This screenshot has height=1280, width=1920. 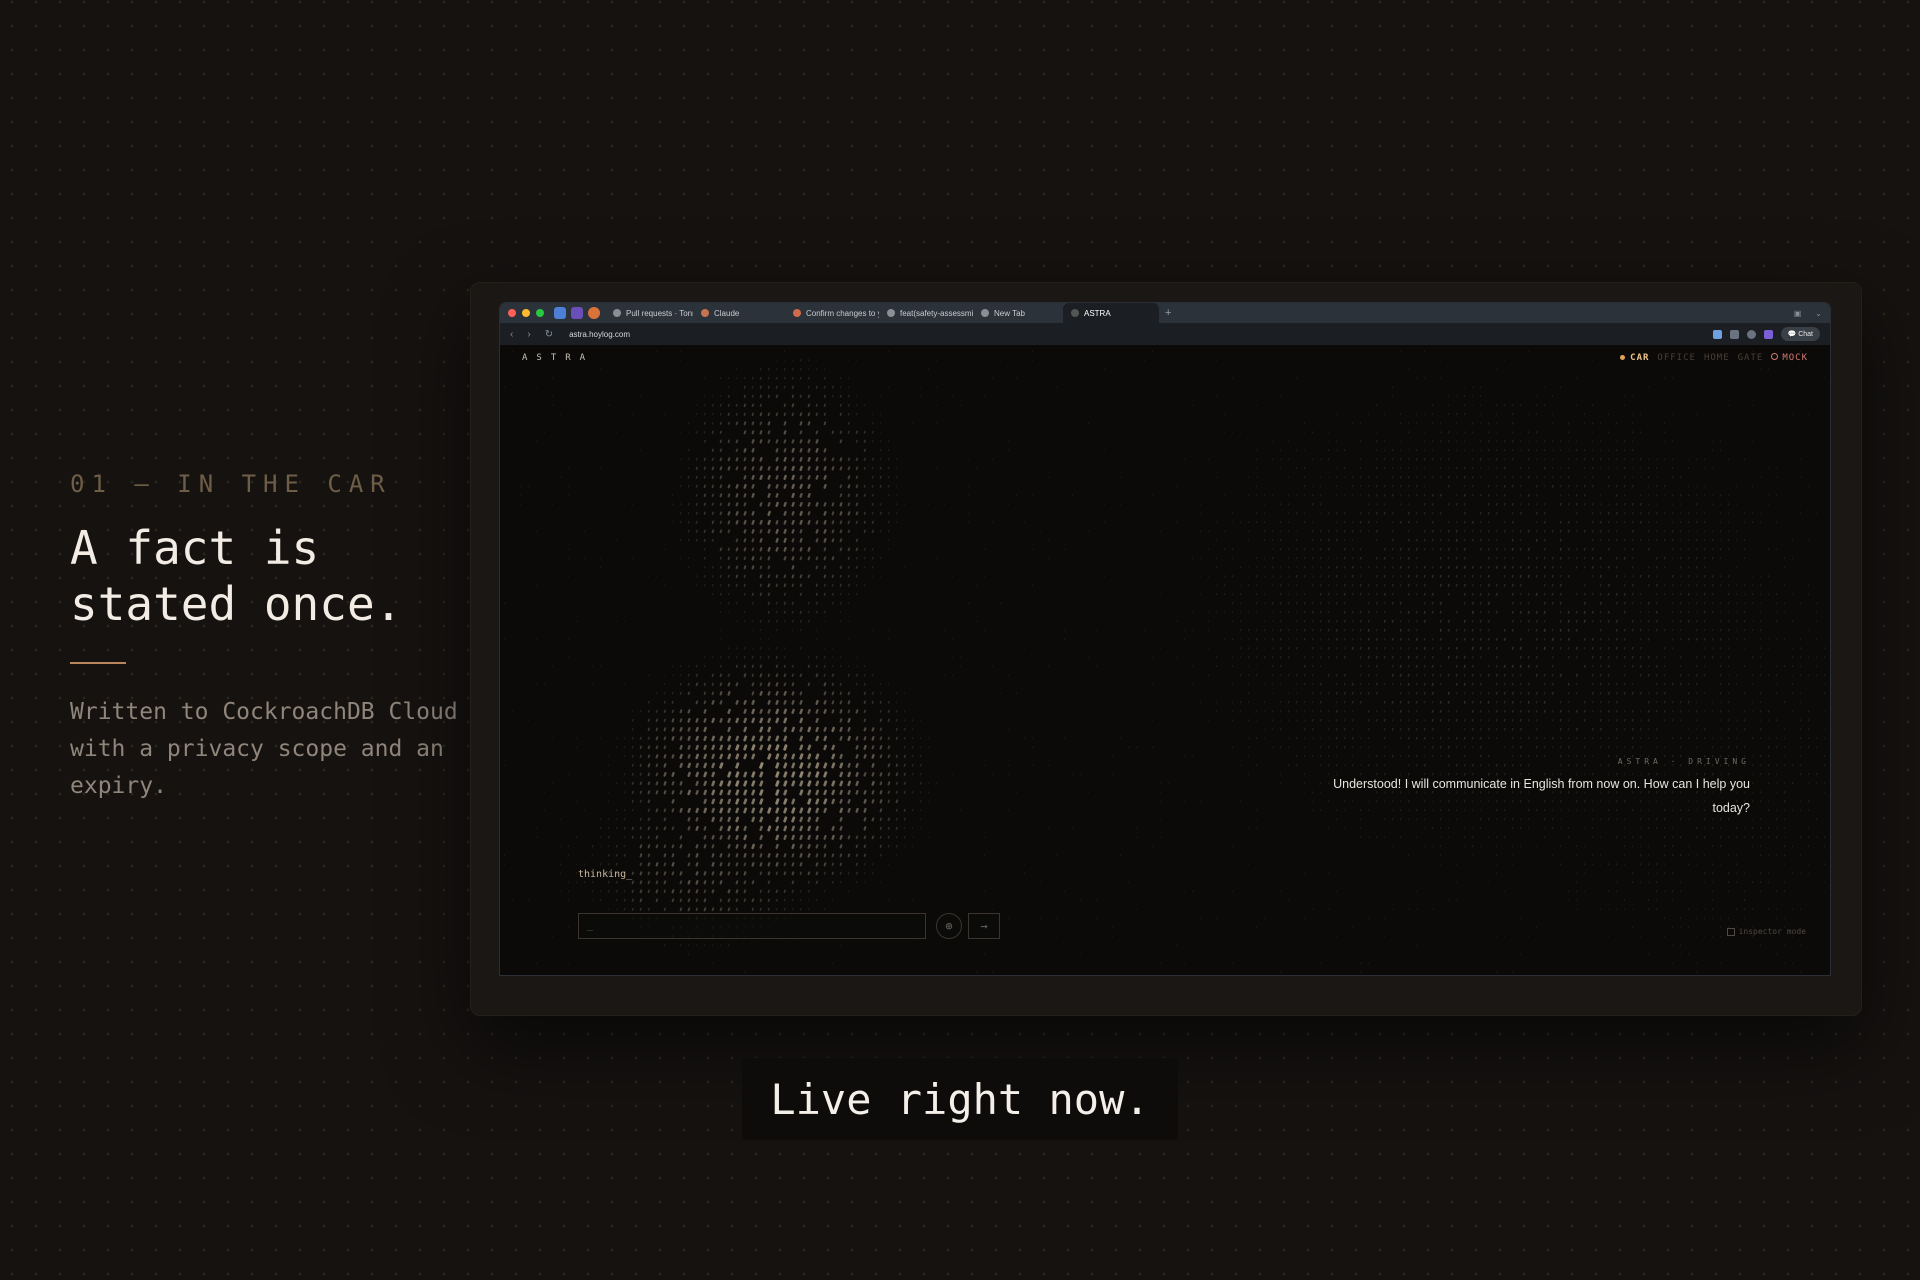 What do you see at coordinates (926, 313) in the screenshot?
I see `tab-feat-safety: feat(safety-assessmi` at bounding box center [926, 313].